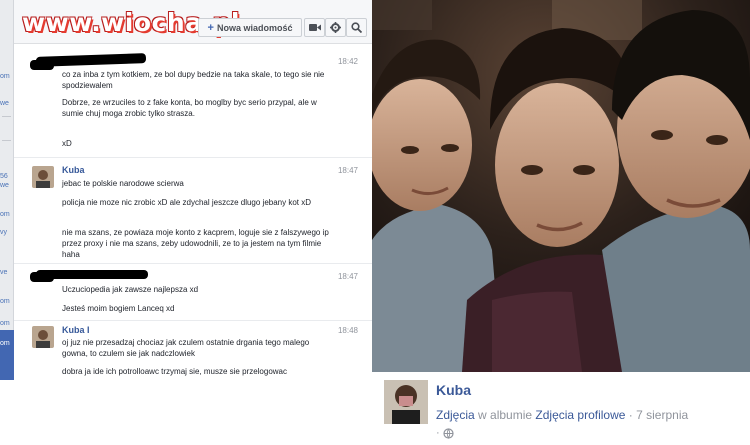 Image resolution: width=750 pixels, height=445 pixels. Describe the element at coordinates (7, 232) in the screenshot. I see `sidebar-strip-label: vy` at that location.